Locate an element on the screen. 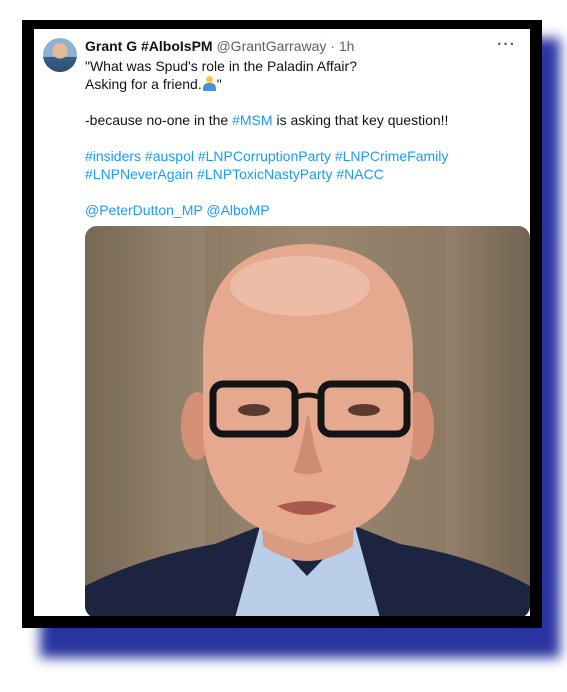  tweet-line-3-post: is asking that key question!! is located at coordinates (360, 120).